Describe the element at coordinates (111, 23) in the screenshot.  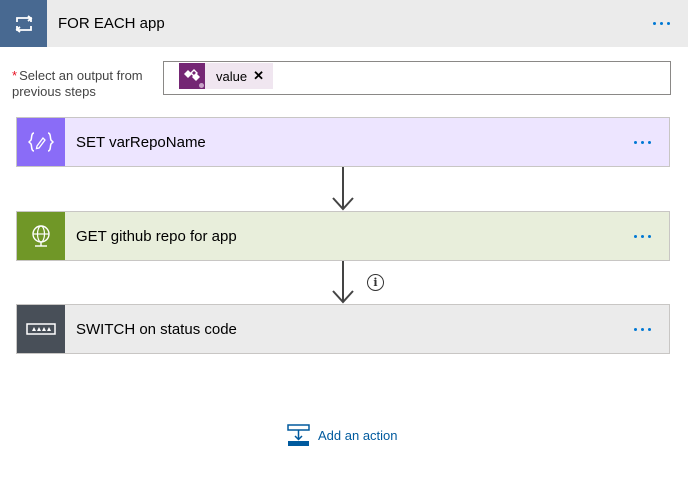
I see `foreach-title: FOR EACH app` at that location.